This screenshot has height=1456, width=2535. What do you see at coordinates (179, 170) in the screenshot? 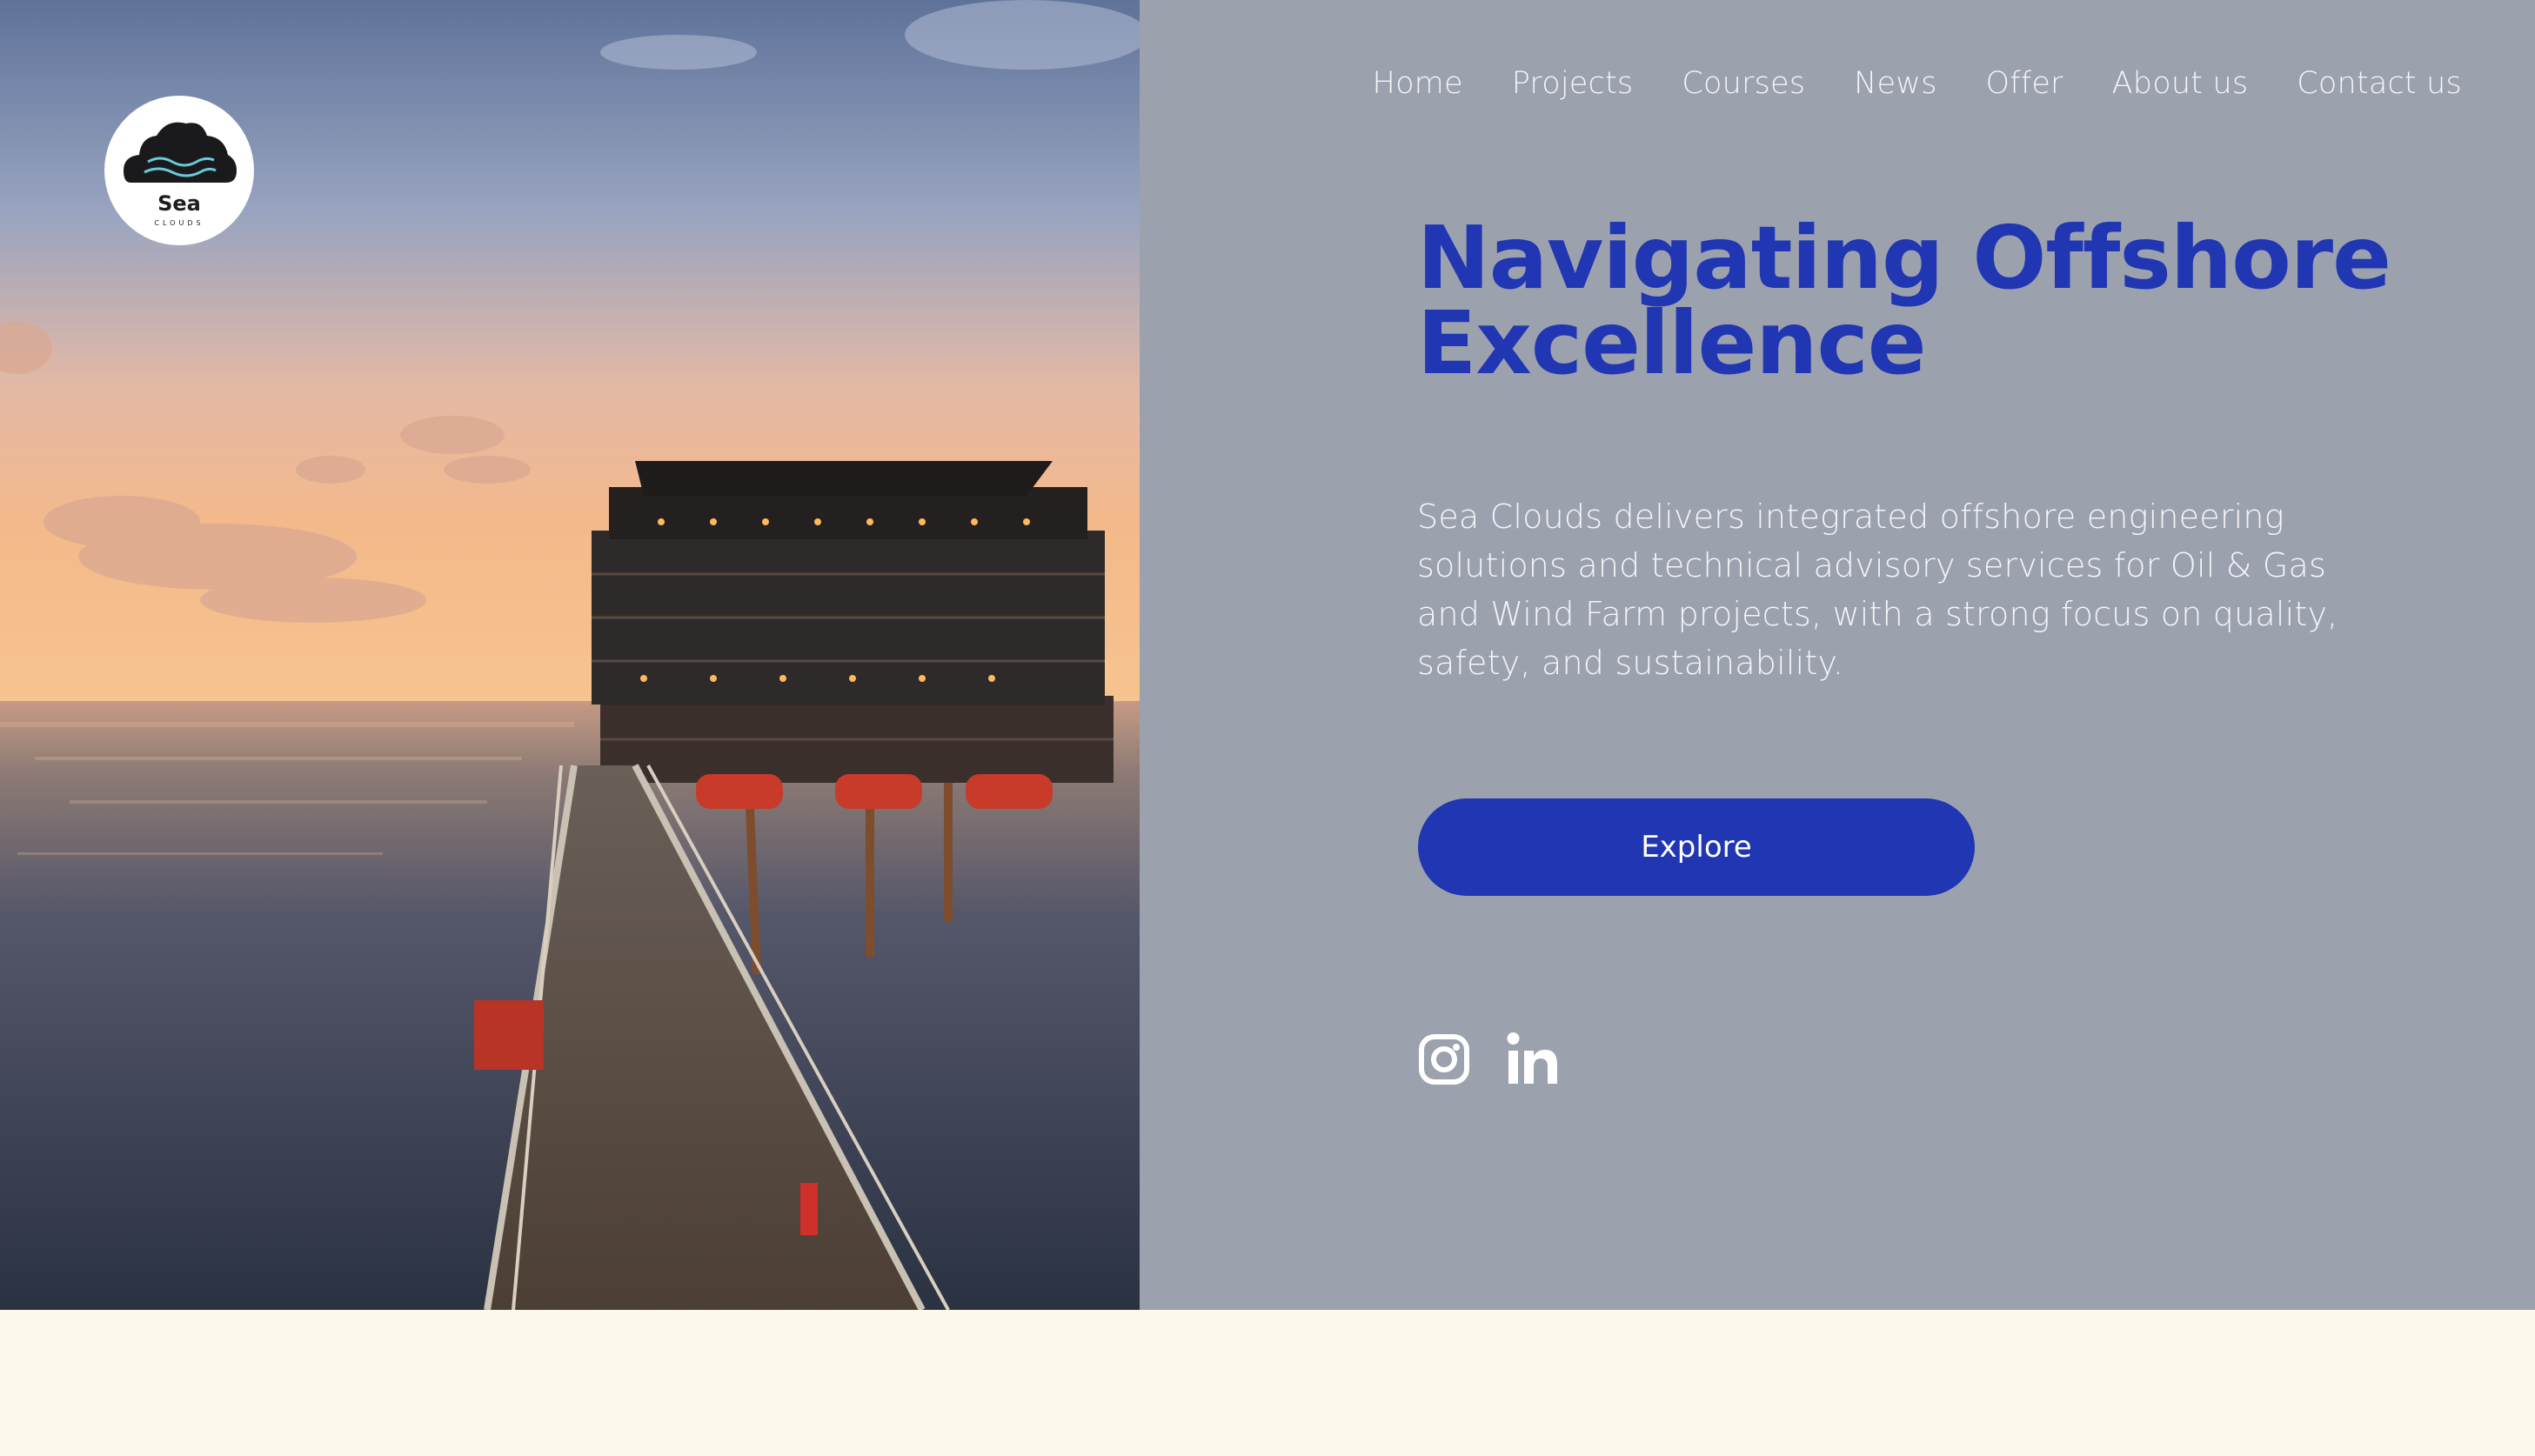
I see `sea-clouds-logo: Sea CLOUDS` at bounding box center [179, 170].